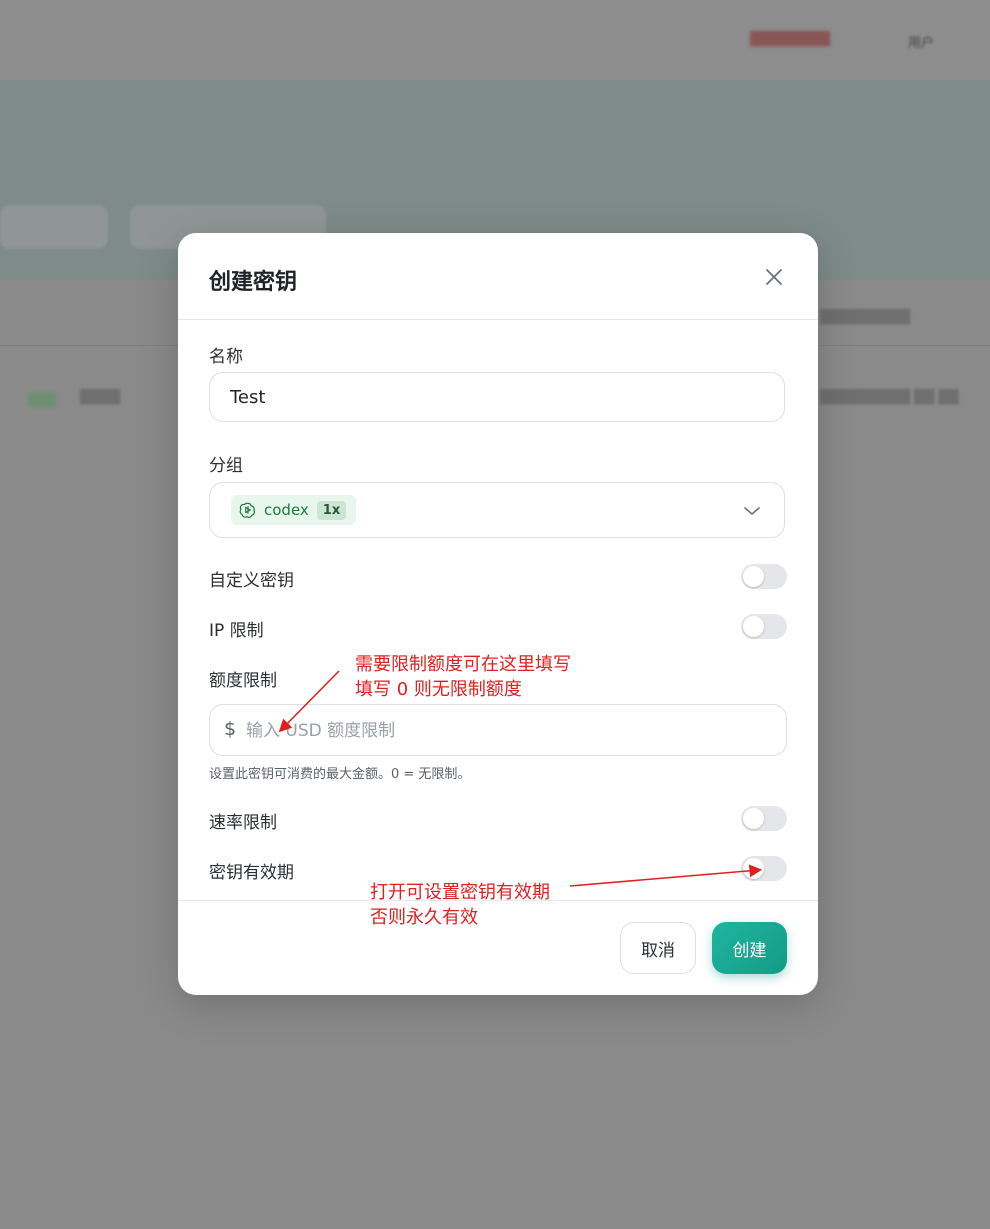 The height and width of the screenshot is (1229, 990). What do you see at coordinates (463, 677) in the screenshot?
I see `quota-annotation: 需要限制额度可在这里填写 填写 0 则无限制额度` at bounding box center [463, 677].